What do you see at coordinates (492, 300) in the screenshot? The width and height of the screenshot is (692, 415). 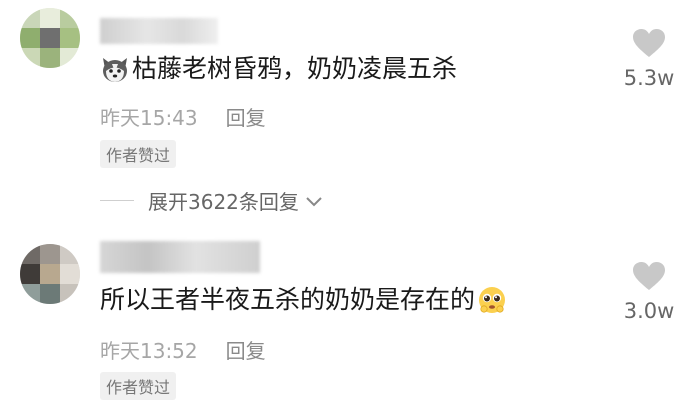 I see `pleading-face-icon` at bounding box center [492, 300].